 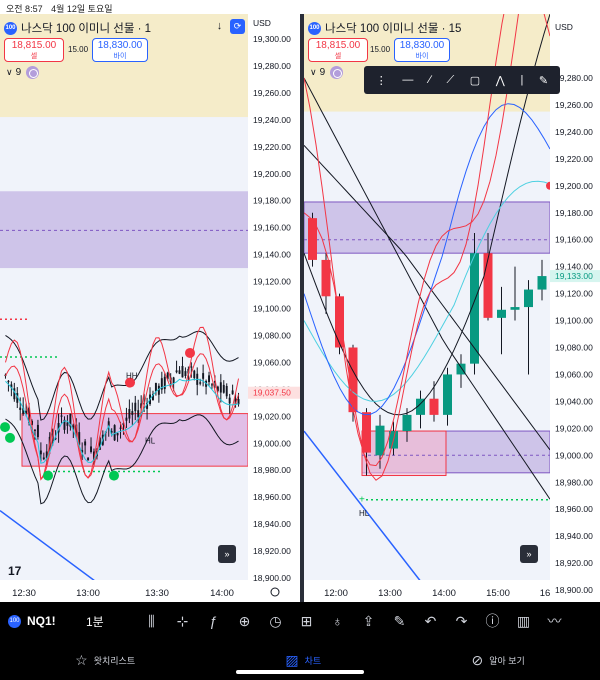 I want to click on wave-icon: 〰, so click(x=554, y=621).